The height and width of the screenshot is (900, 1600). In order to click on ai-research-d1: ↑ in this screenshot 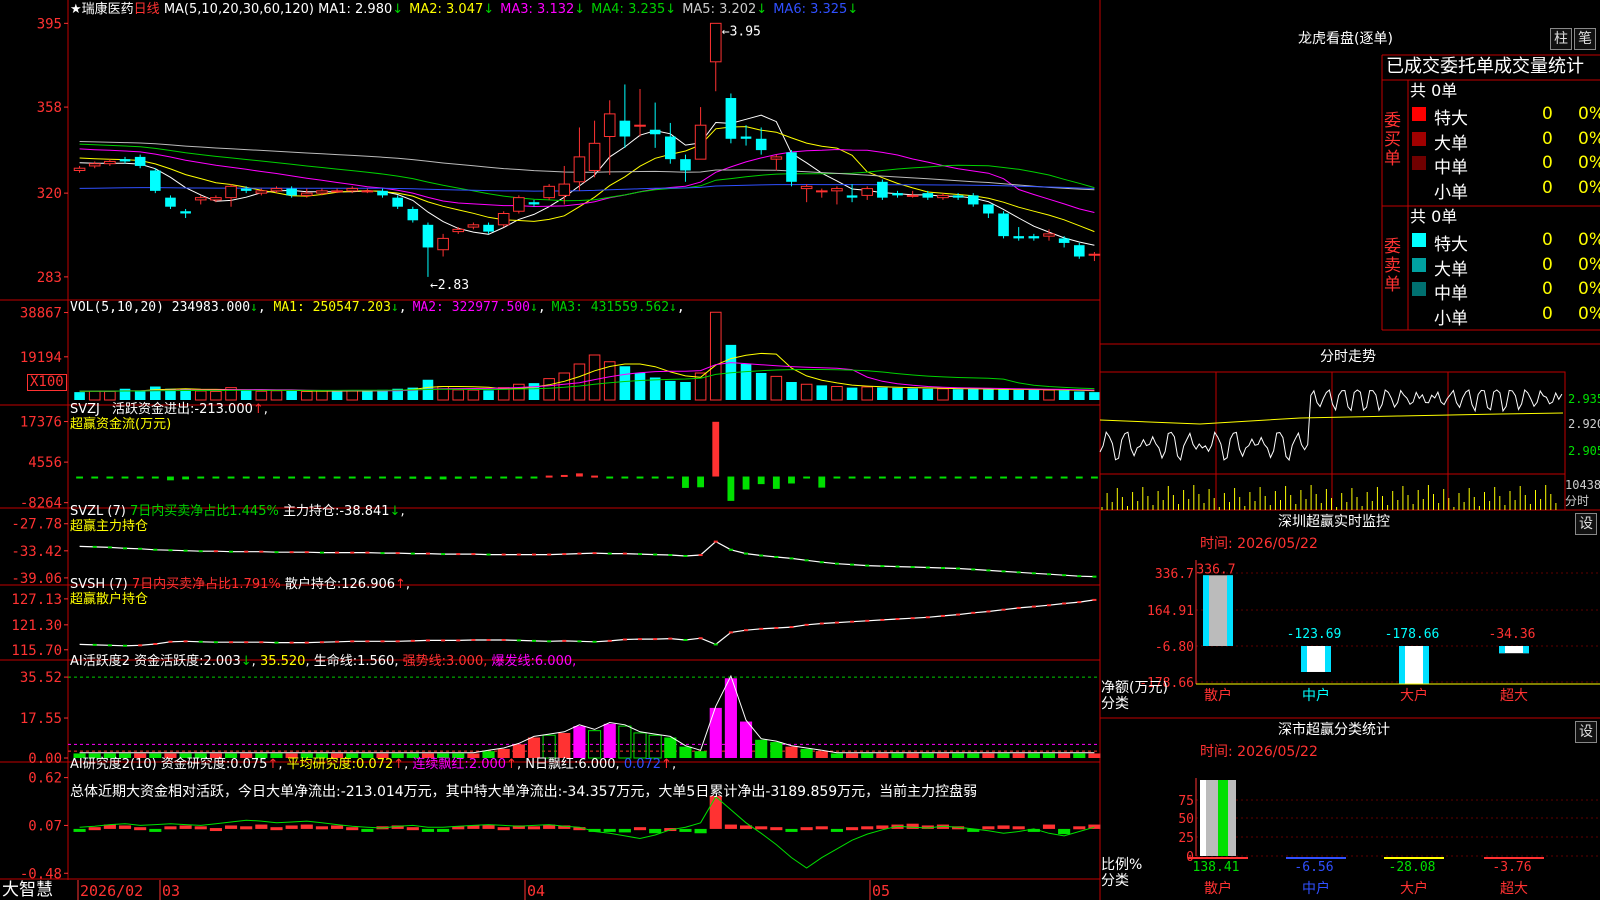, I will do `click(273, 764)`.